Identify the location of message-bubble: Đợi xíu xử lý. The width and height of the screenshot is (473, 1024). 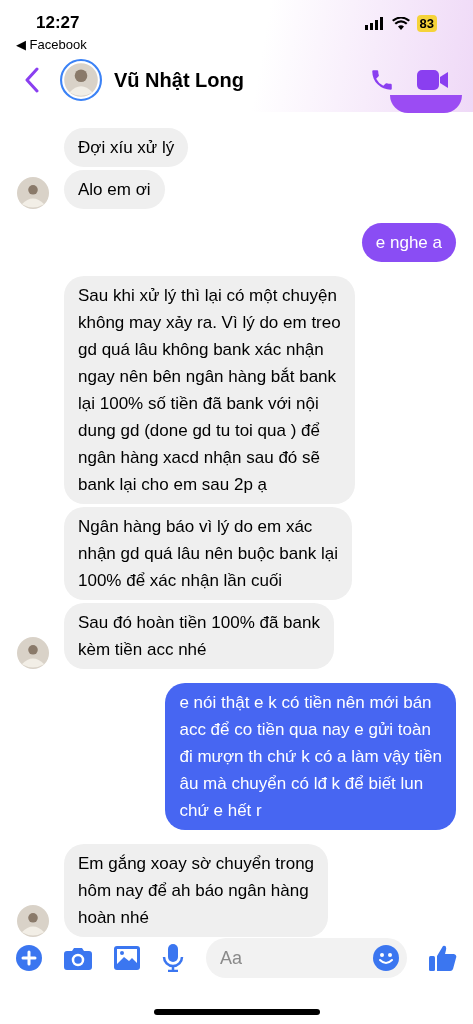
(126, 147).